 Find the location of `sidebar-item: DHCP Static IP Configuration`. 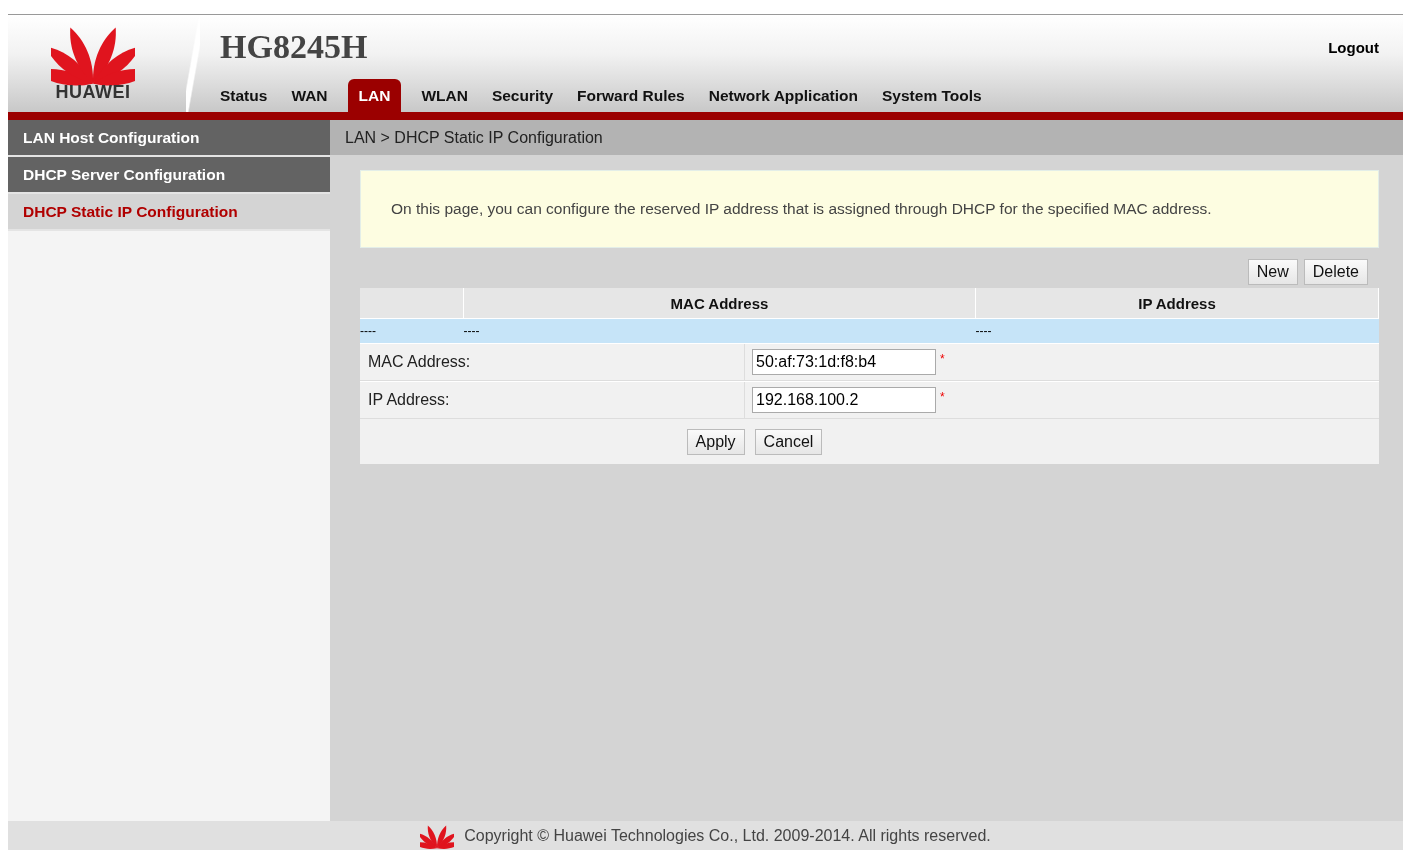

sidebar-item: DHCP Static IP Configuration is located at coordinates (169, 212).